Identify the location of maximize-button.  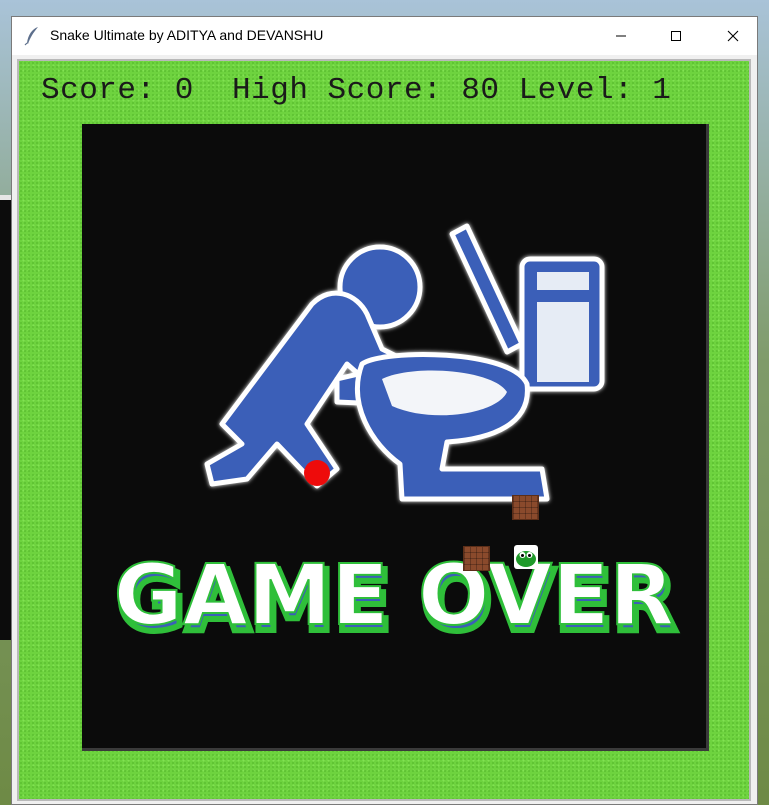
(676, 36).